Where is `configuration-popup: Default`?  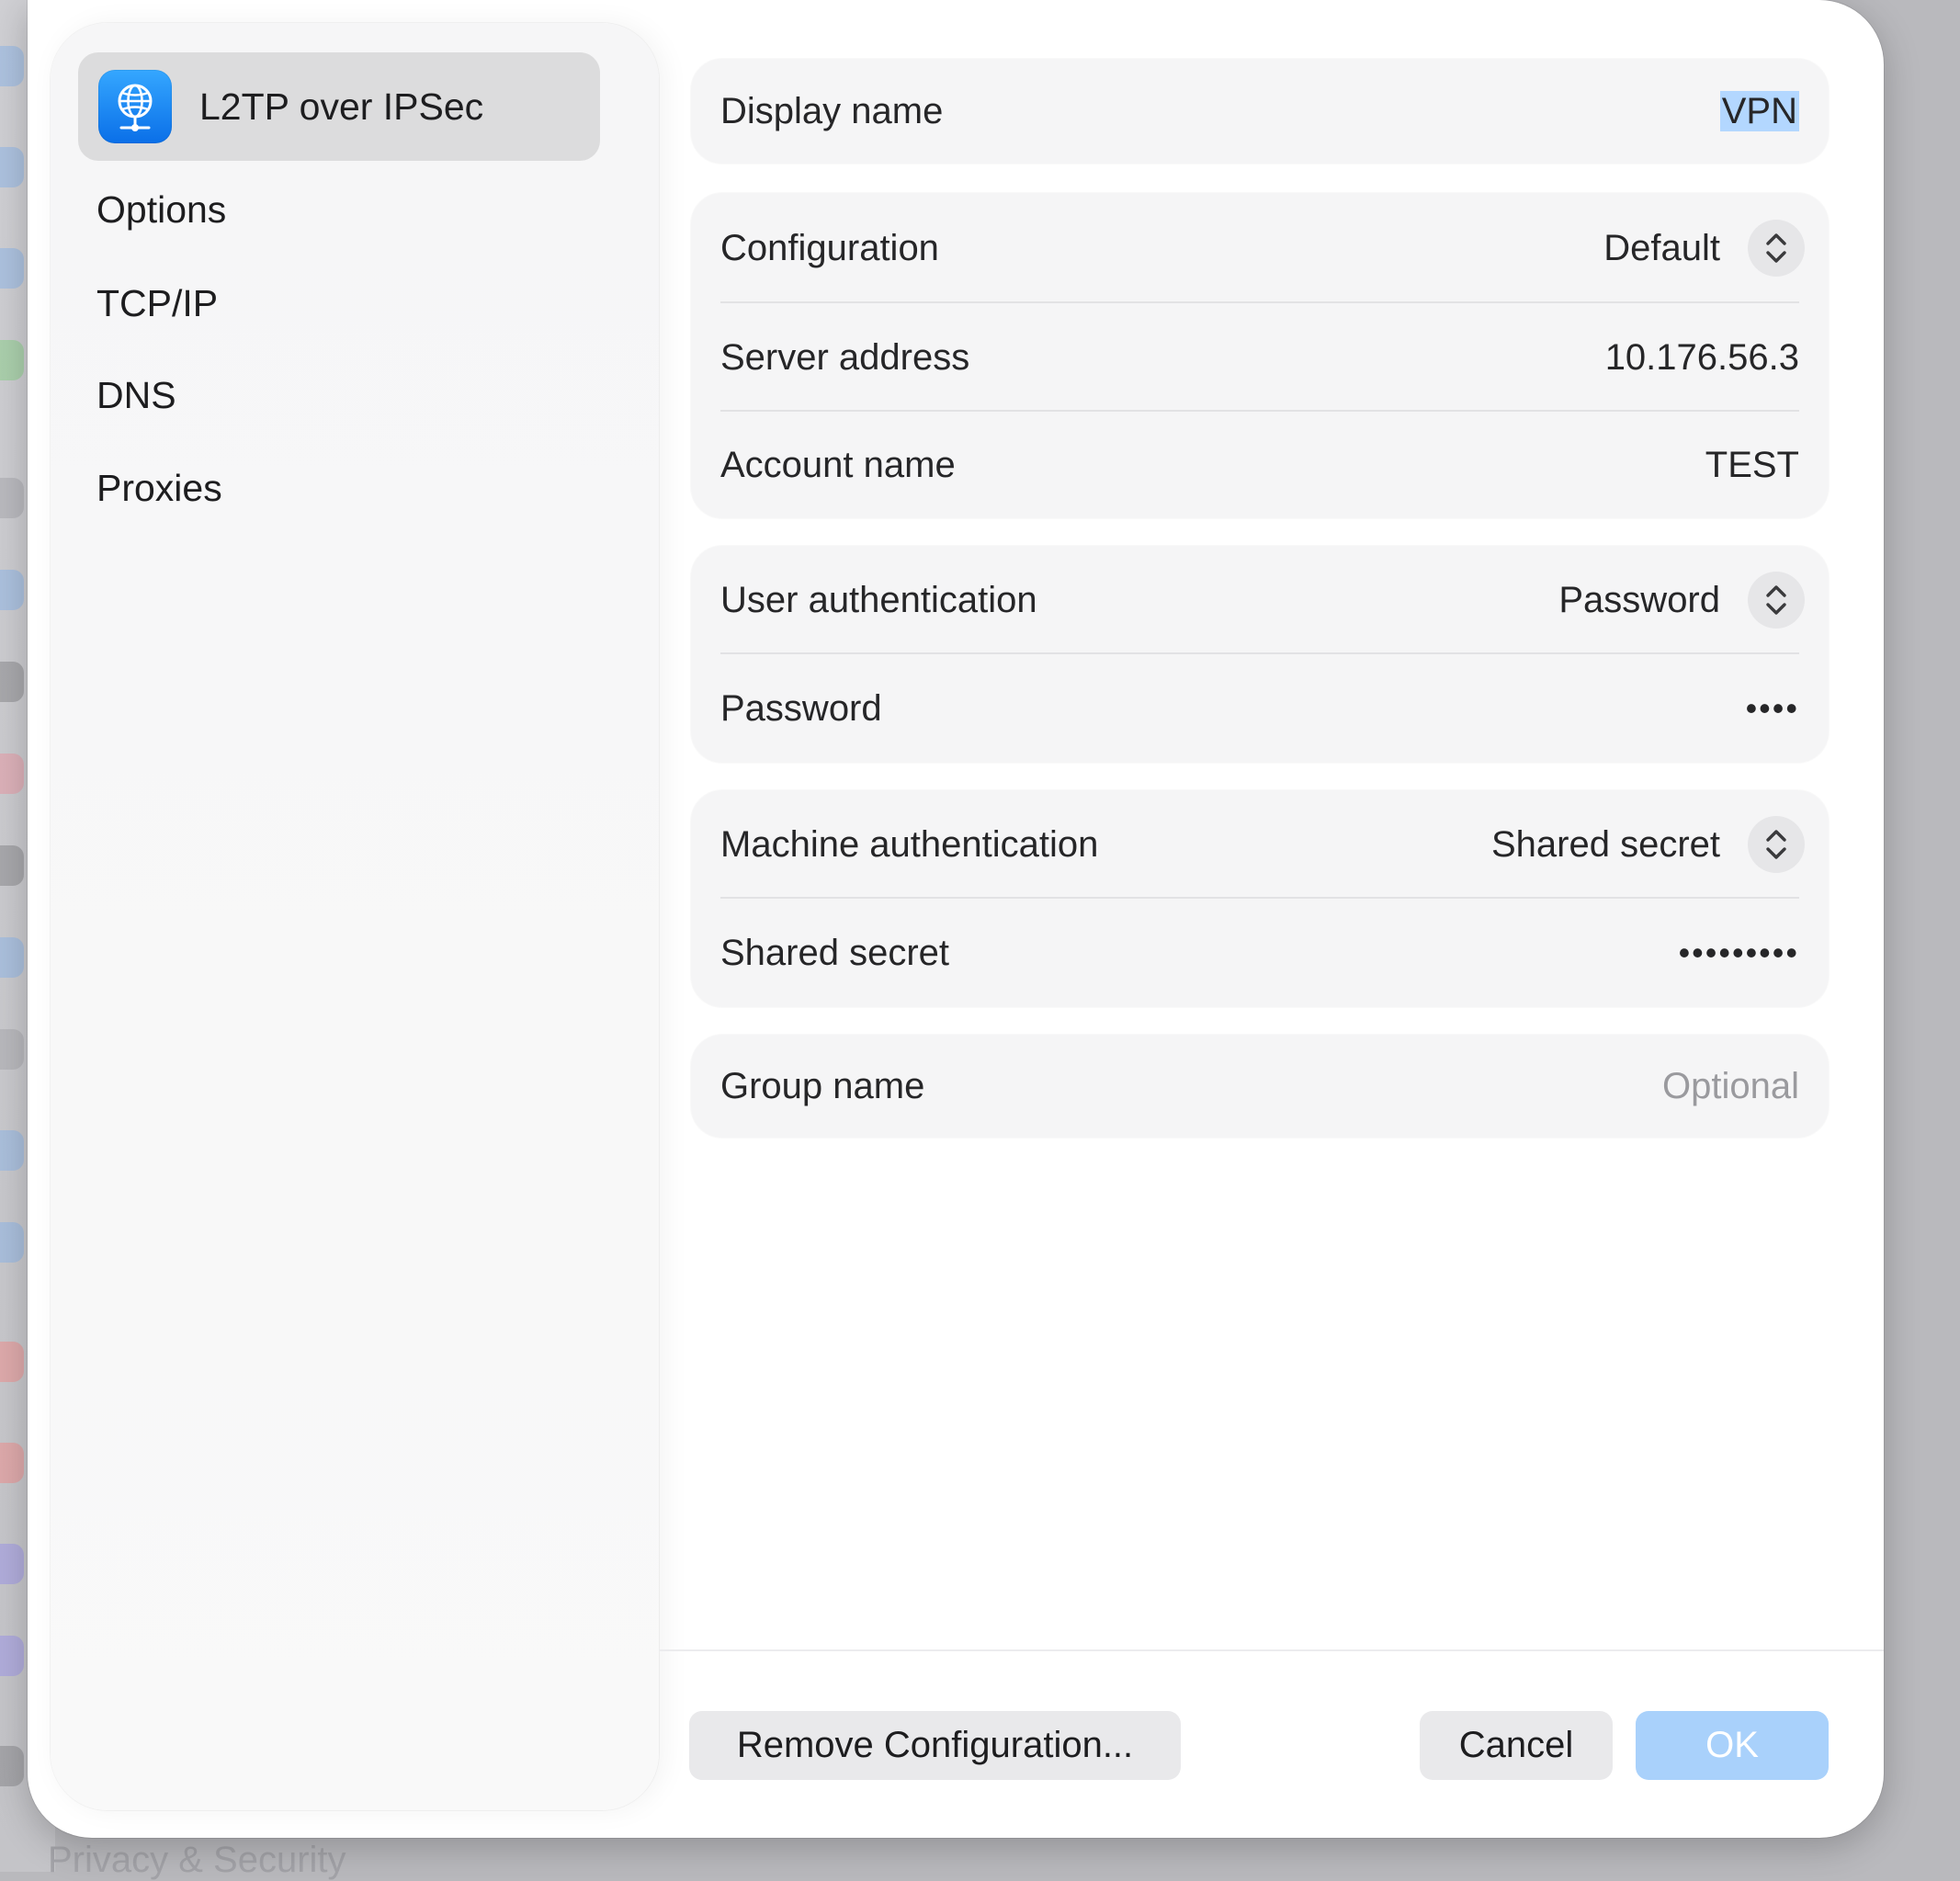 configuration-popup: Default is located at coordinates (1704, 248).